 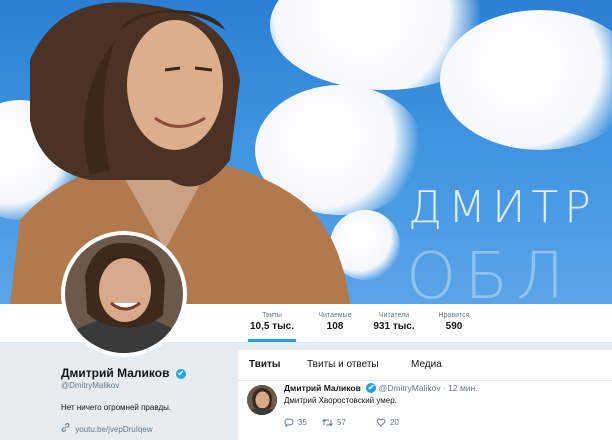 I want to click on tweet-avatar, so click(x=262, y=400).